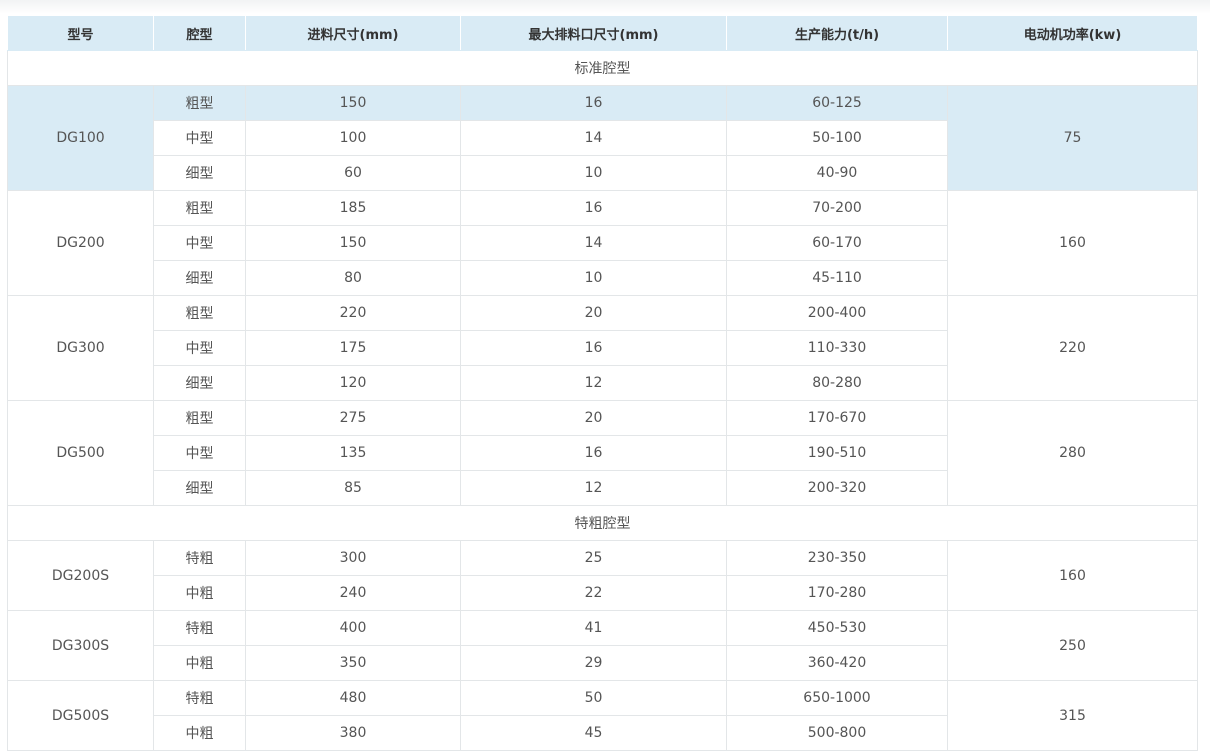 This screenshot has width=1210, height=755. I want to click on table-row: DG300S 特粗 400 41 450-530 250, so click(602, 645).